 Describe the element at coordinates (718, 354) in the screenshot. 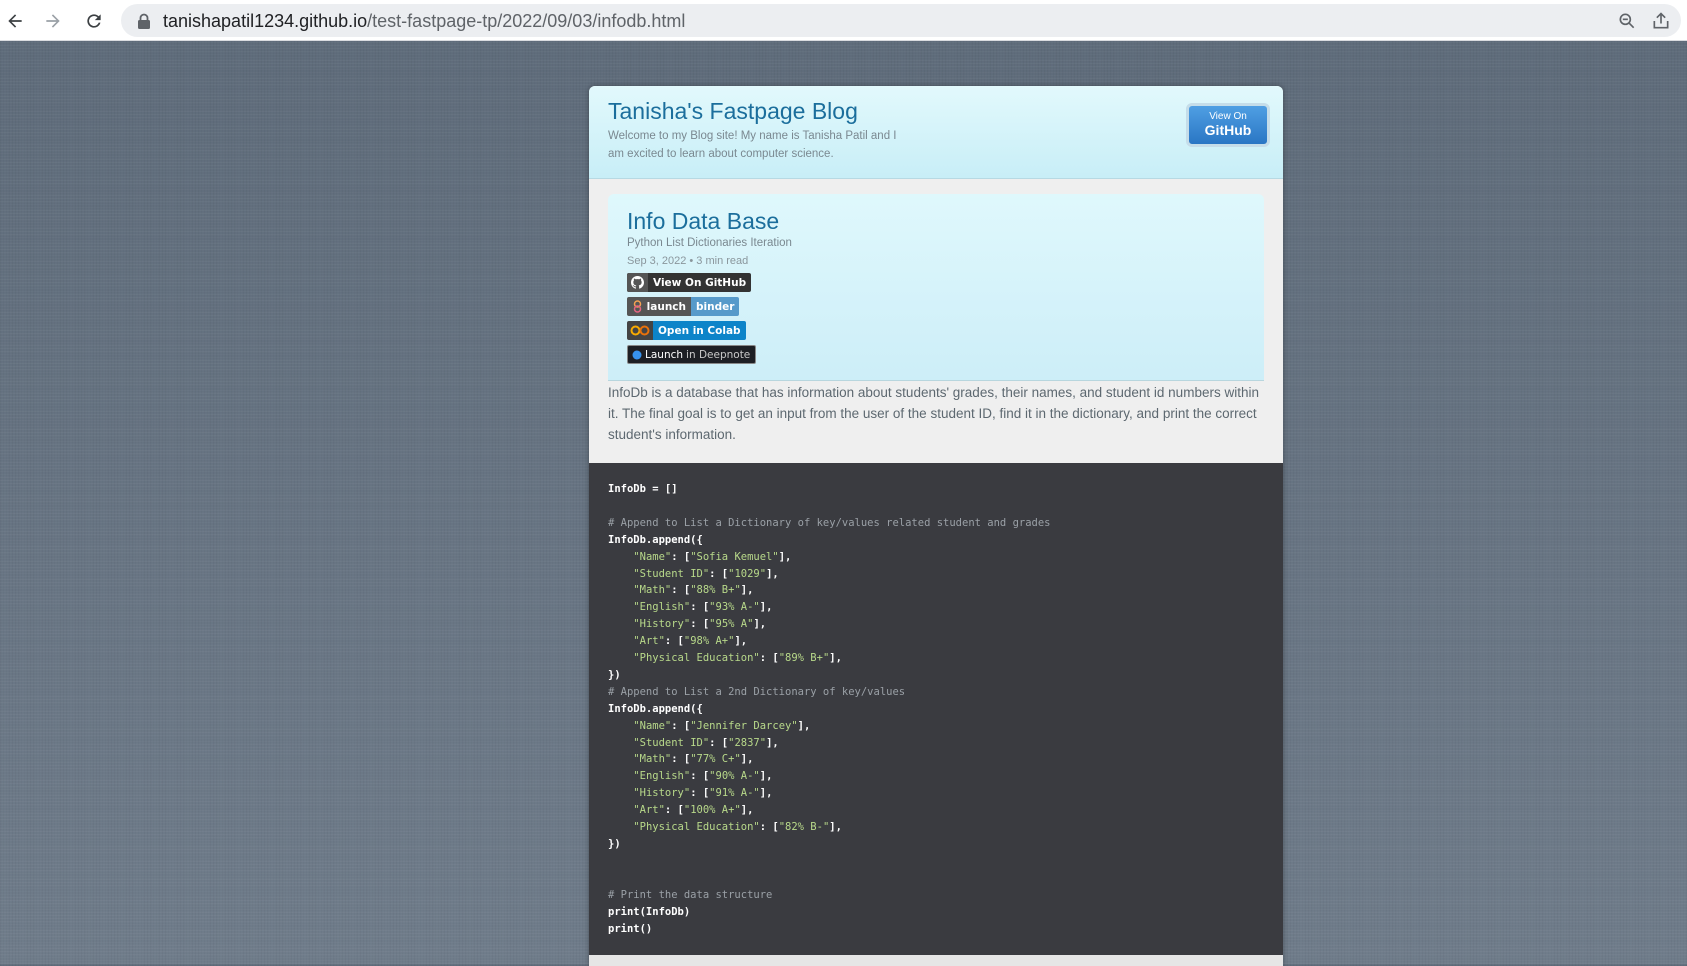

I see `deepnote-right-label: in Deepnote` at that location.